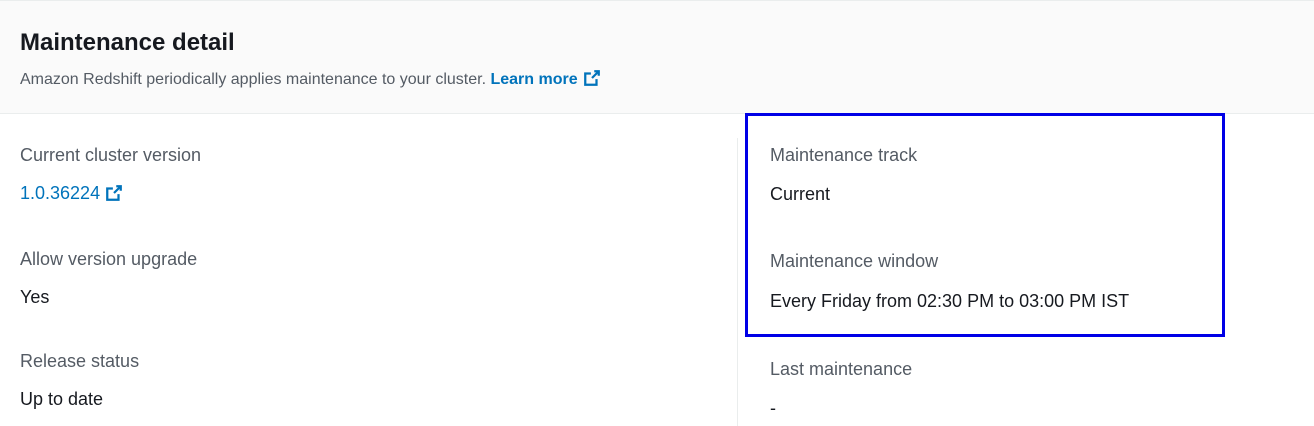 Image resolution: width=1314 pixels, height=426 pixels. I want to click on last-maintenance-value: -, so click(773, 408).